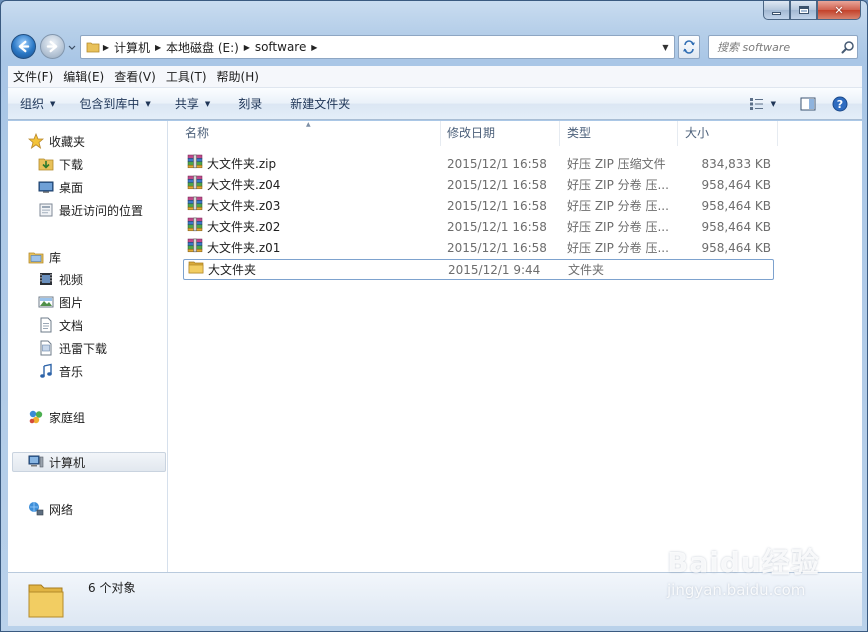  I want to click on change-view-button, so click(757, 104).